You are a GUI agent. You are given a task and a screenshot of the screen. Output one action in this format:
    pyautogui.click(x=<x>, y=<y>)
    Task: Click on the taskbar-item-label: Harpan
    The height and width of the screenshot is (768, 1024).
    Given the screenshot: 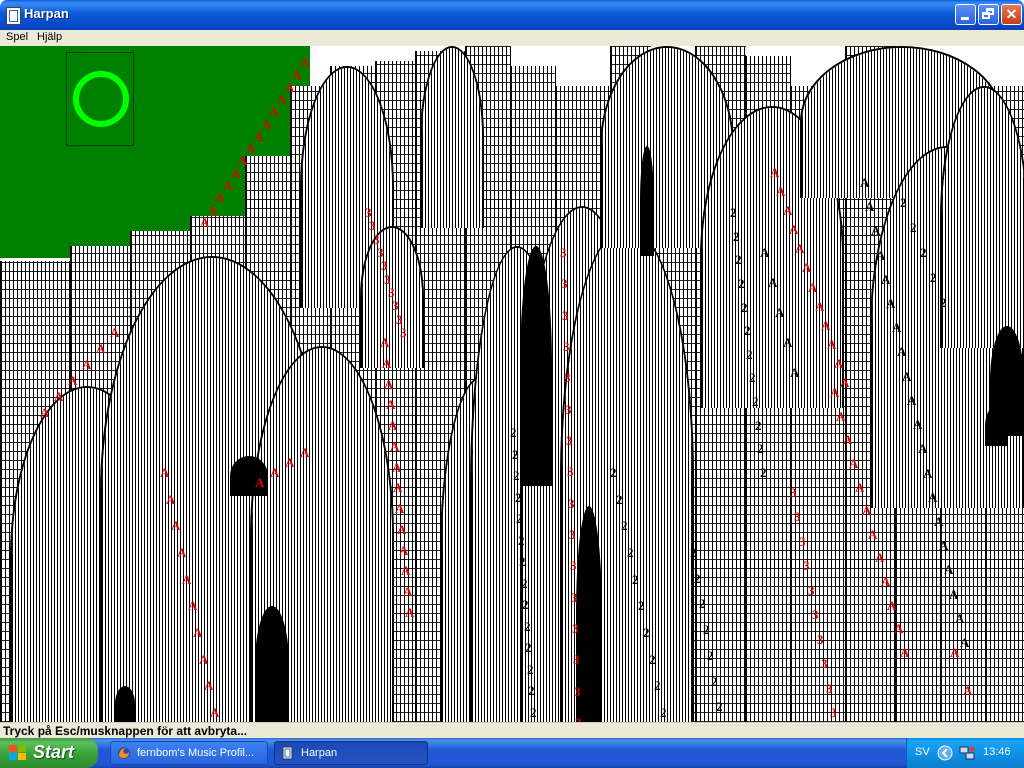 What is the action you would take?
    pyautogui.click(x=319, y=753)
    